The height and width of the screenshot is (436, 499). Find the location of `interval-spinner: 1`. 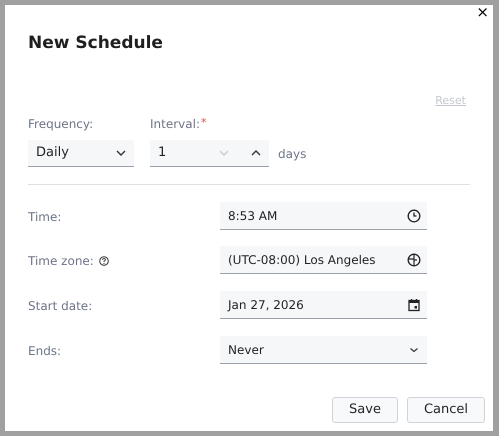

interval-spinner: 1 is located at coordinates (209, 153).